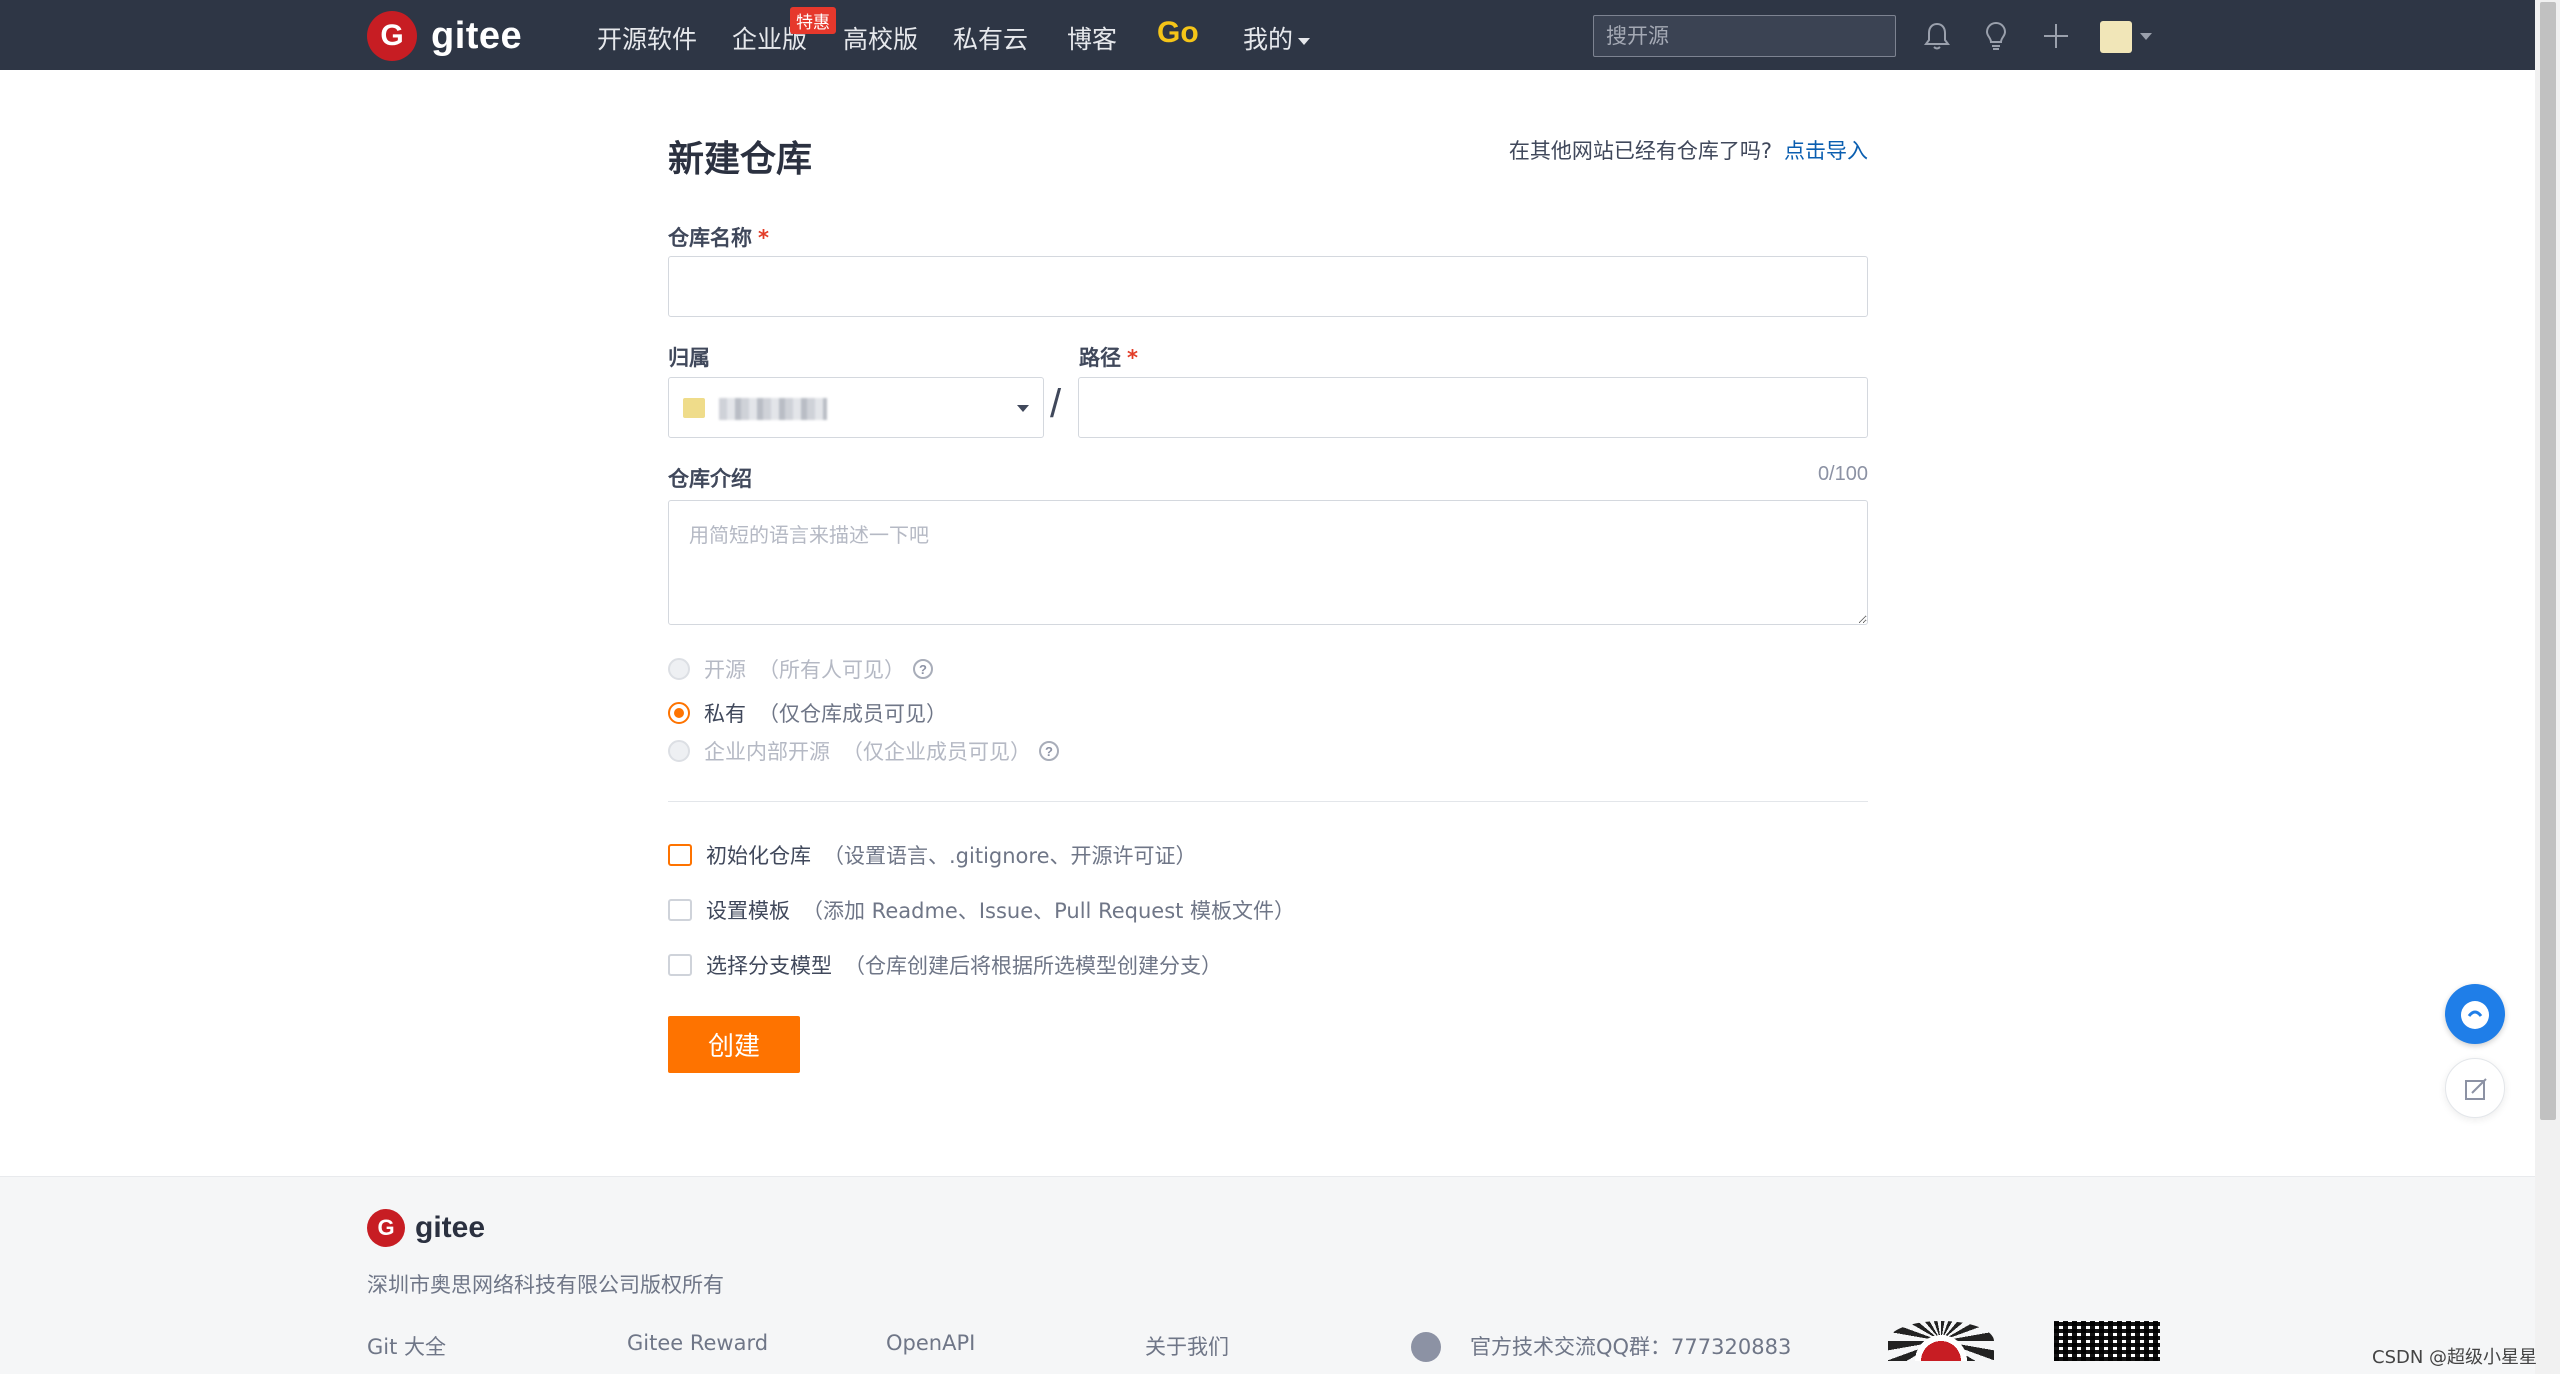 The height and width of the screenshot is (1374, 2560). Describe the element at coordinates (734, 1044) in the screenshot. I see `create-button: 创建` at that location.